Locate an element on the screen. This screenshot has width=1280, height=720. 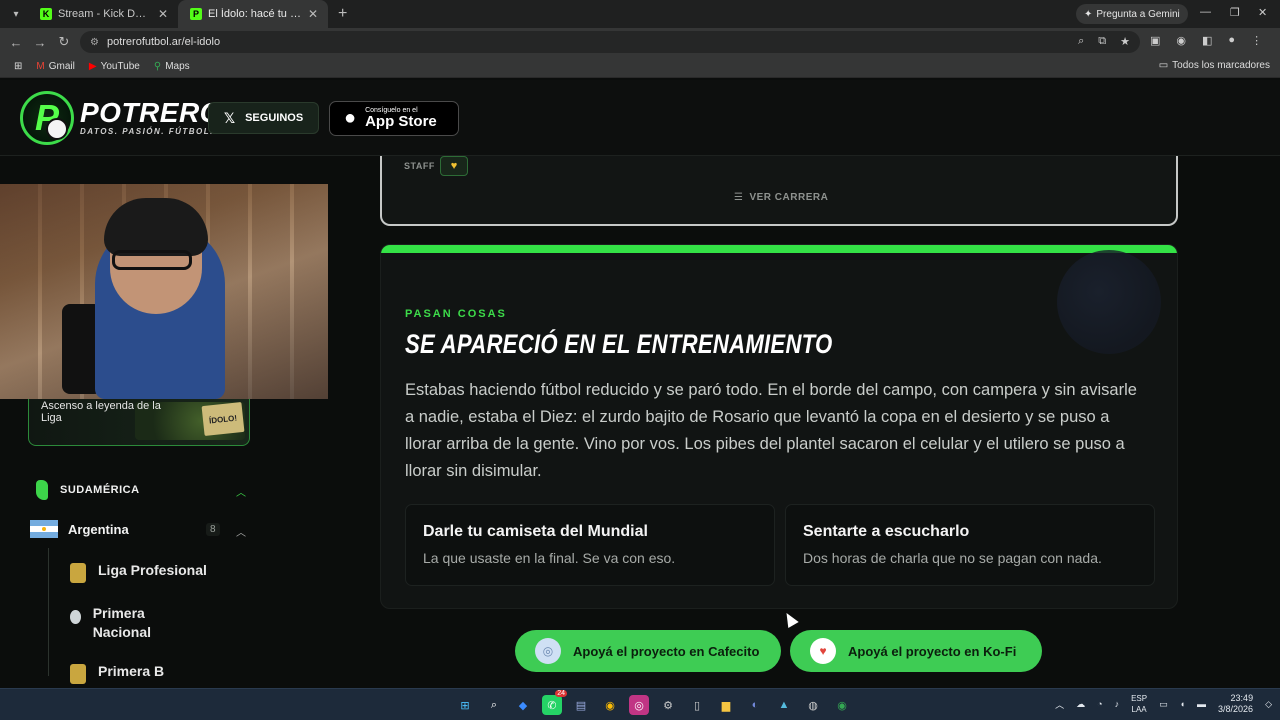
app-store-button: ● Consíguelo en el App Store is located at coordinates (394, 118).